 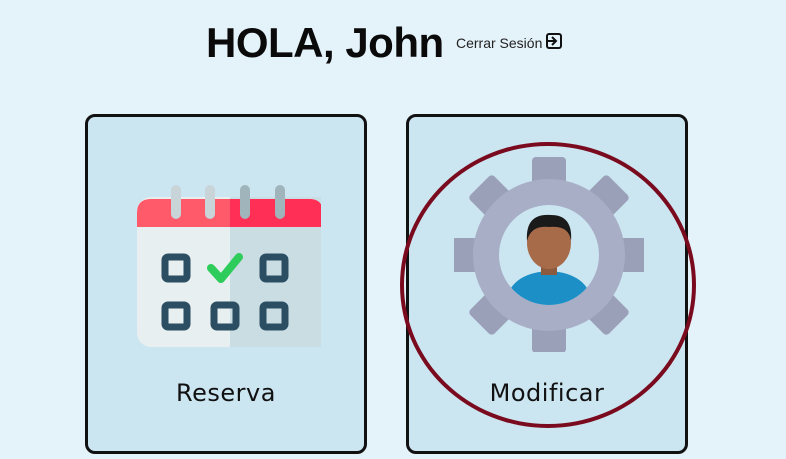 I want to click on logout-arrow-icon, so click(x=554, y=42).